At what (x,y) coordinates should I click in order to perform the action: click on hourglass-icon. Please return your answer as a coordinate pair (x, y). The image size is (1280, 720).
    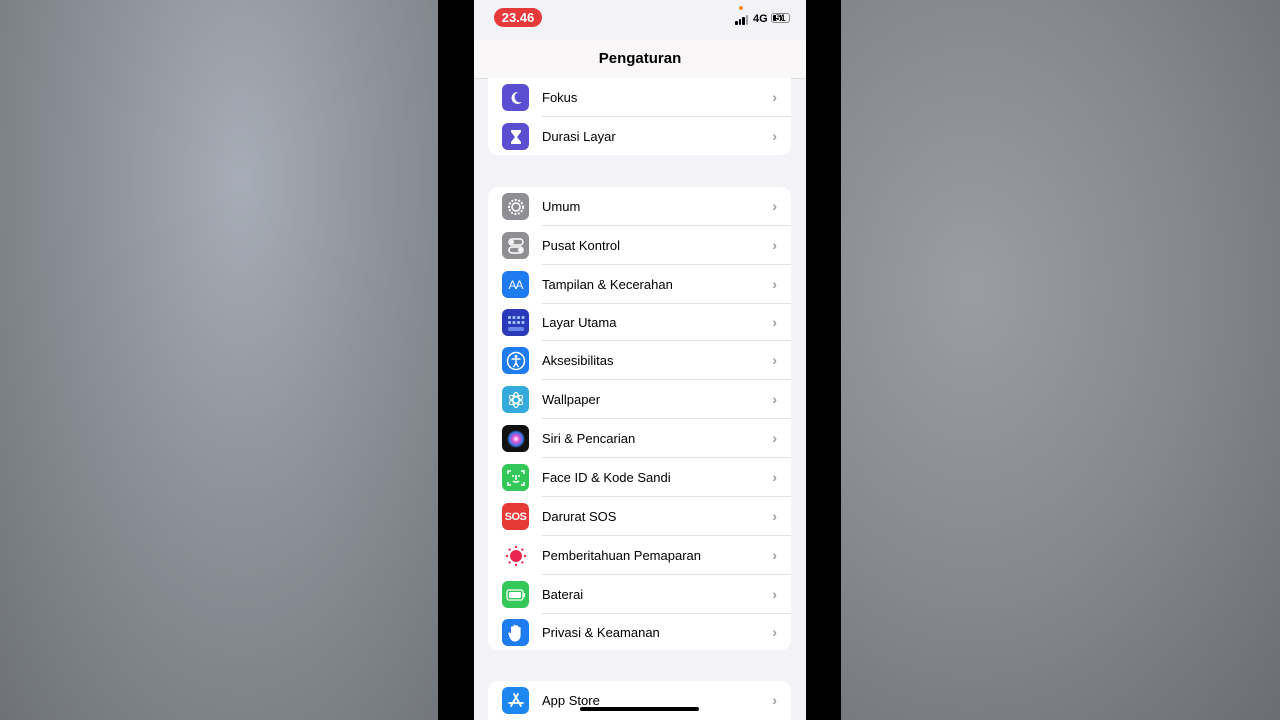
    Looking at the image, I should click on (515, 136).